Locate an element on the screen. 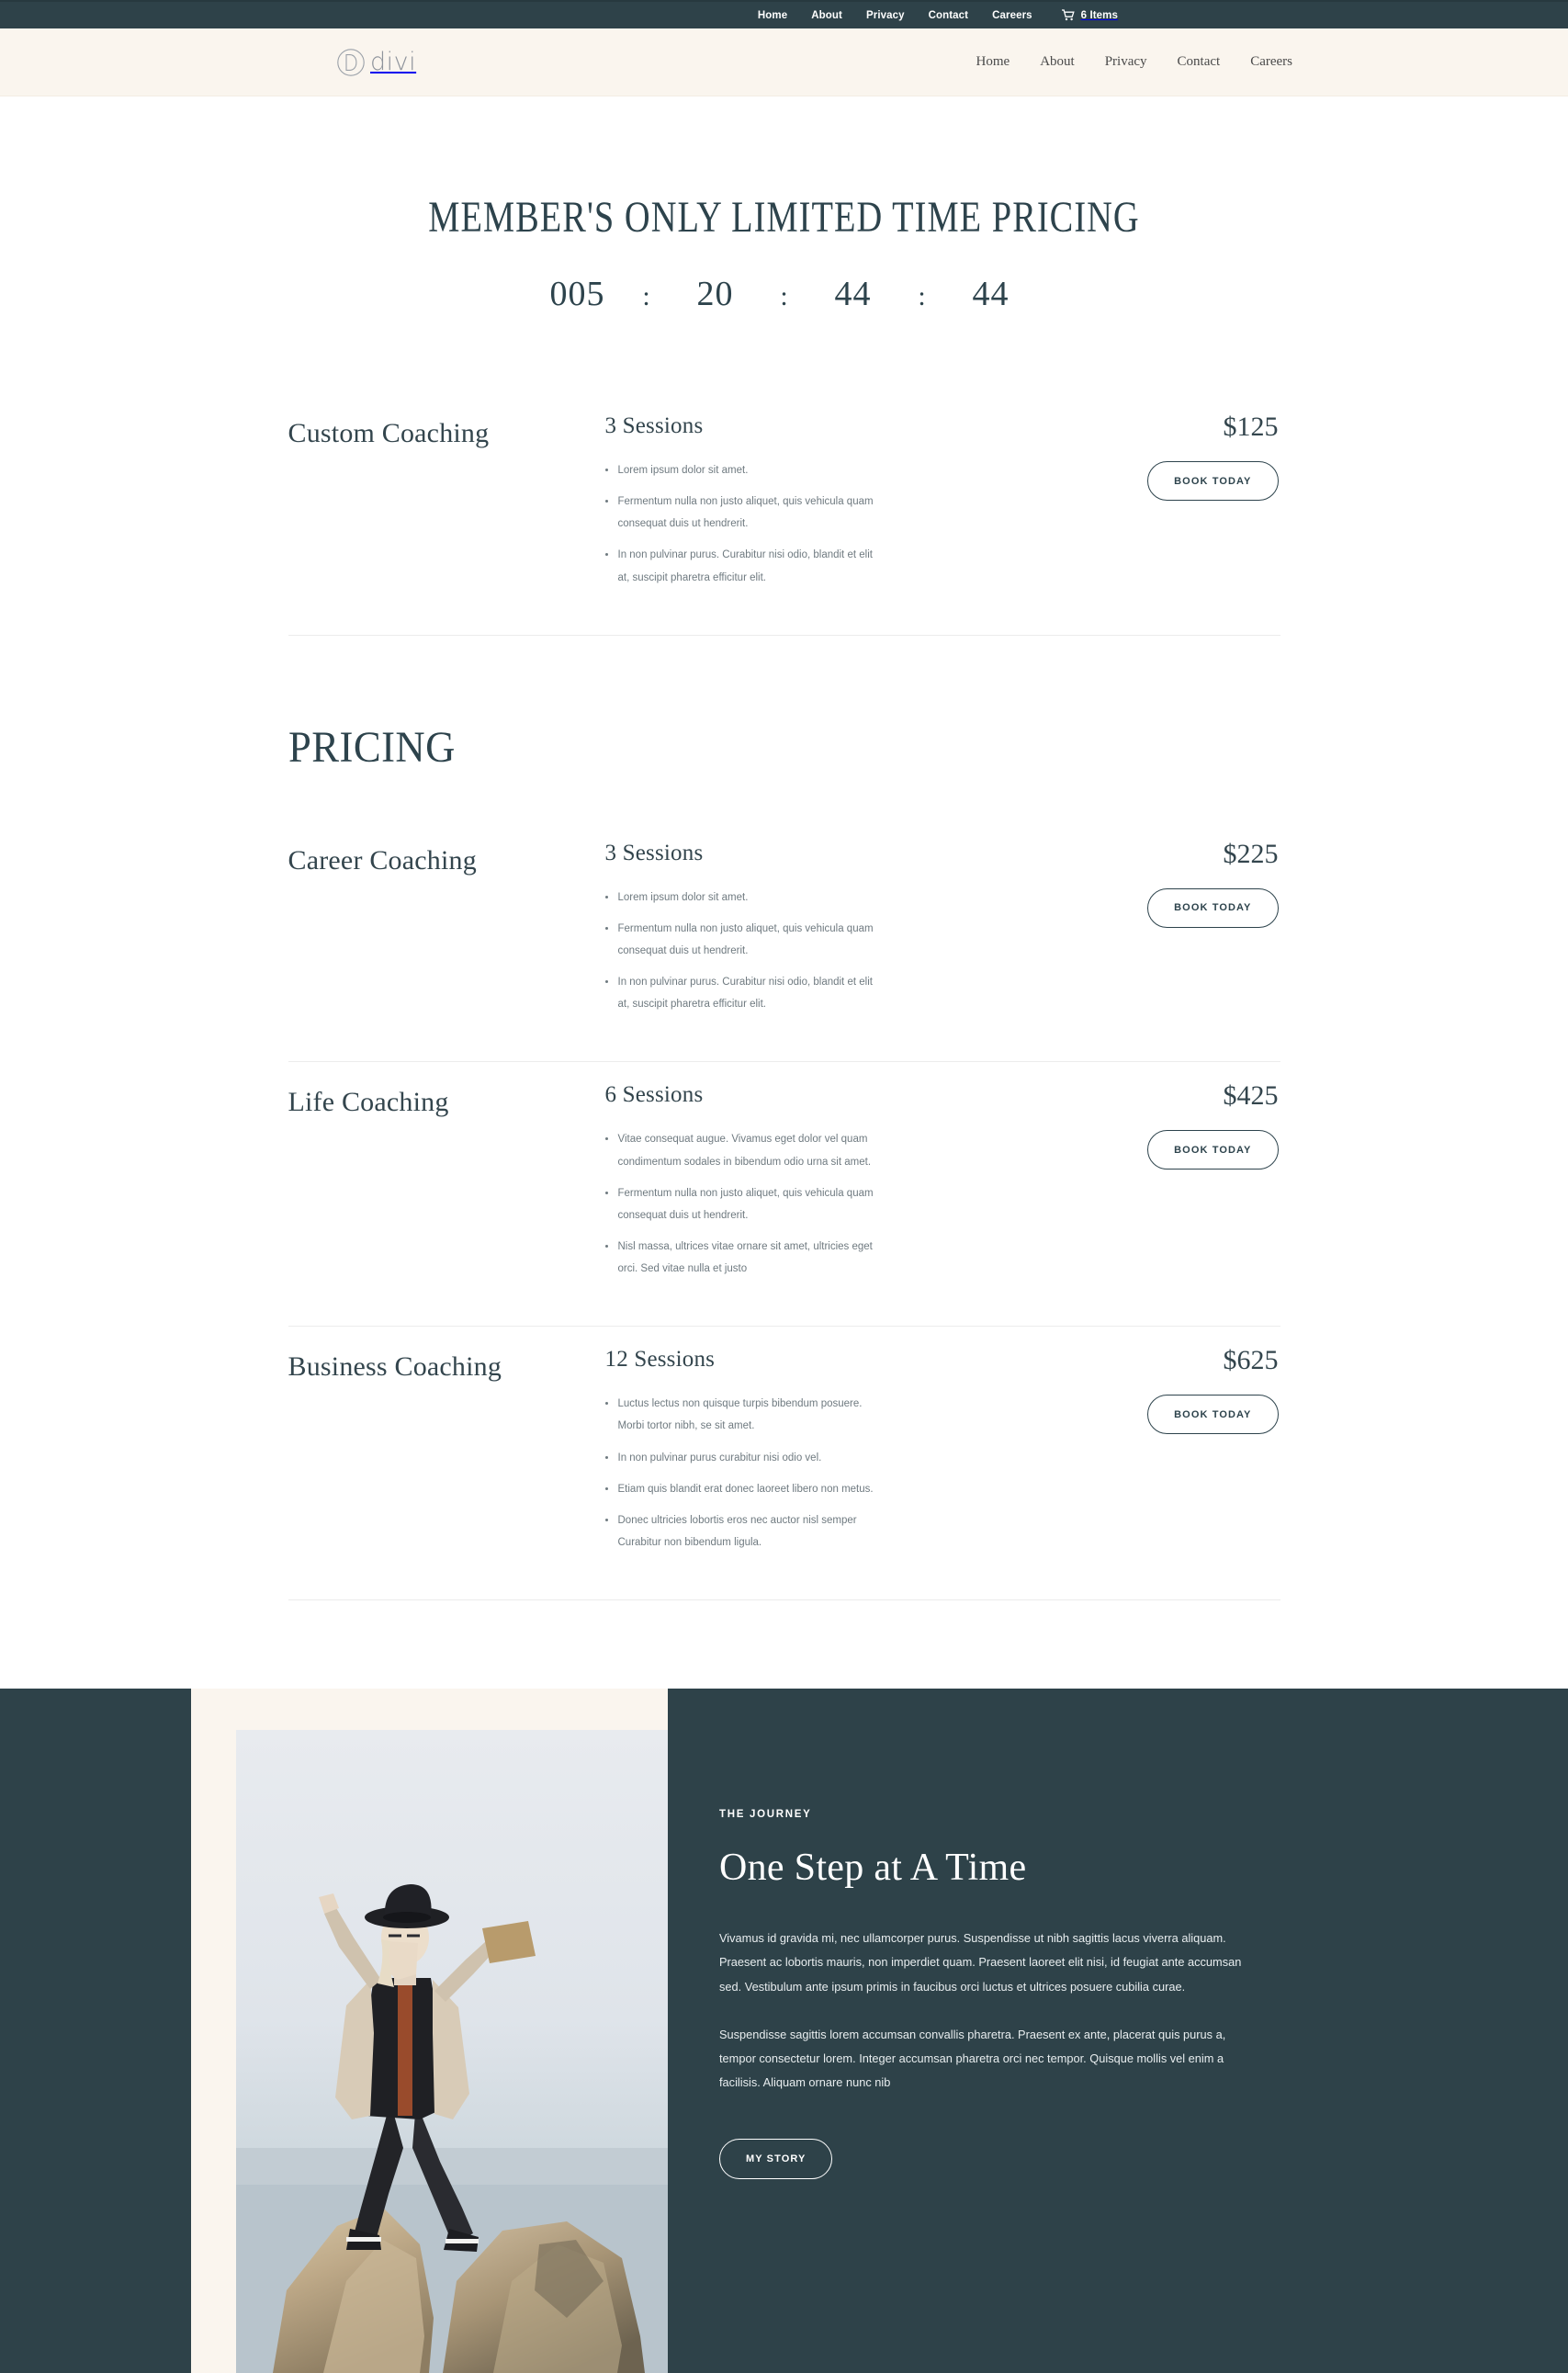  person-stepping-between-rocks-photo is located at coordinates (452, 2051).